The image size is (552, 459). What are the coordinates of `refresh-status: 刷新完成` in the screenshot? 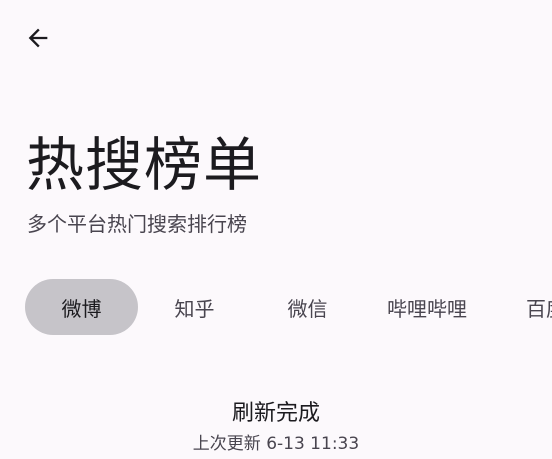 It's located at (275, 413).